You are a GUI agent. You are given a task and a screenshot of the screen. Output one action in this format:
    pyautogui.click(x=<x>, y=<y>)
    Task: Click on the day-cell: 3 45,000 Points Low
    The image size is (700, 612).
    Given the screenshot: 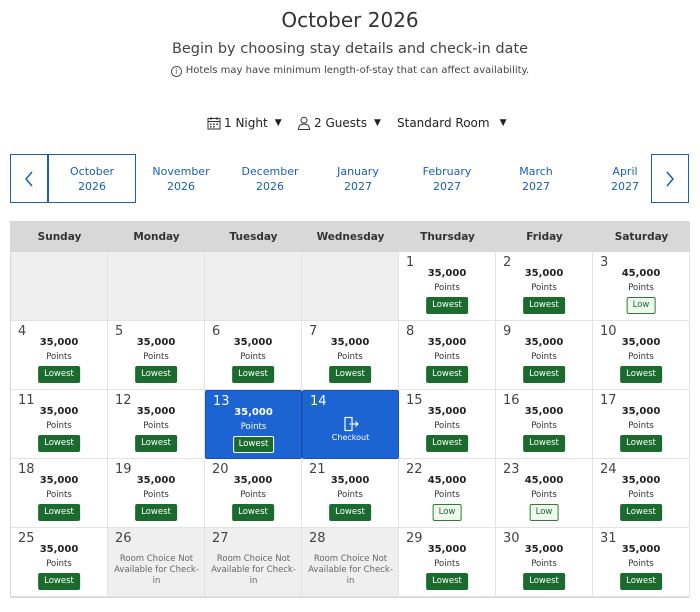 What is the action you would take?
    pyautogui.click(x=641, y=286)
    